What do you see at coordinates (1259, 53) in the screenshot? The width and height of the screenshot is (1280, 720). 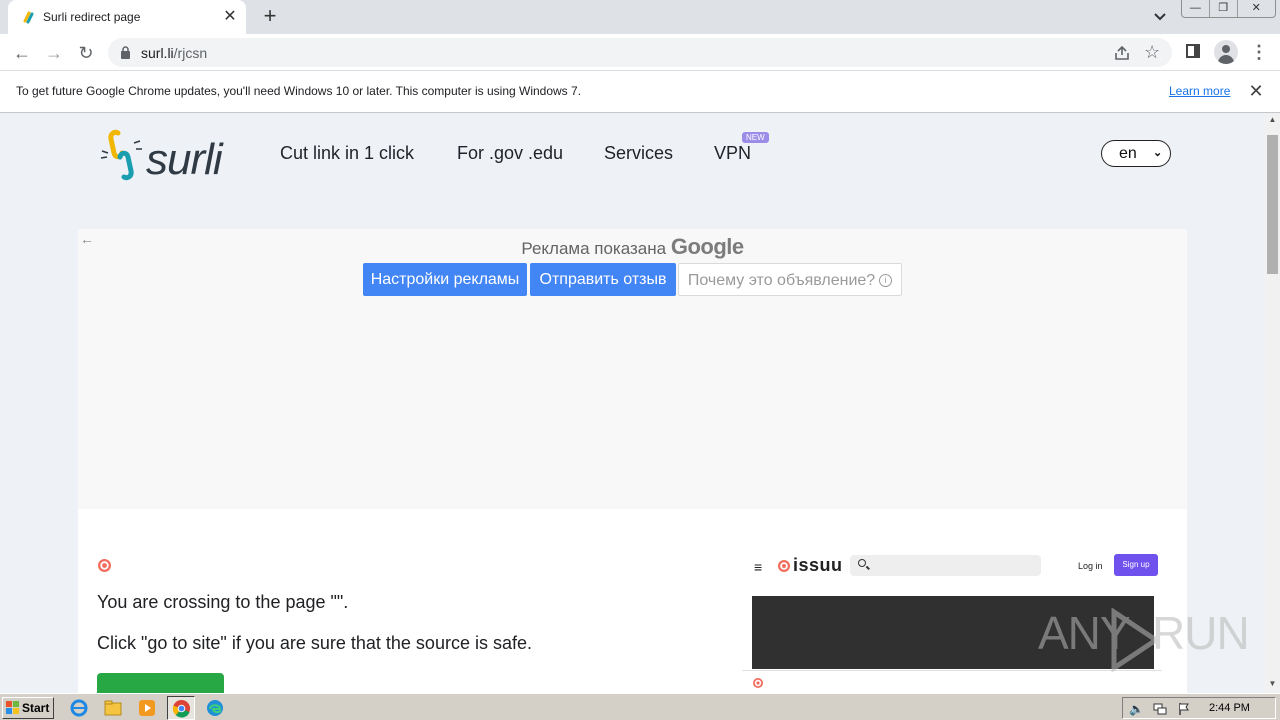 I see `chrome-menu-icon: ⋮` at bounding box center [1259, 53].